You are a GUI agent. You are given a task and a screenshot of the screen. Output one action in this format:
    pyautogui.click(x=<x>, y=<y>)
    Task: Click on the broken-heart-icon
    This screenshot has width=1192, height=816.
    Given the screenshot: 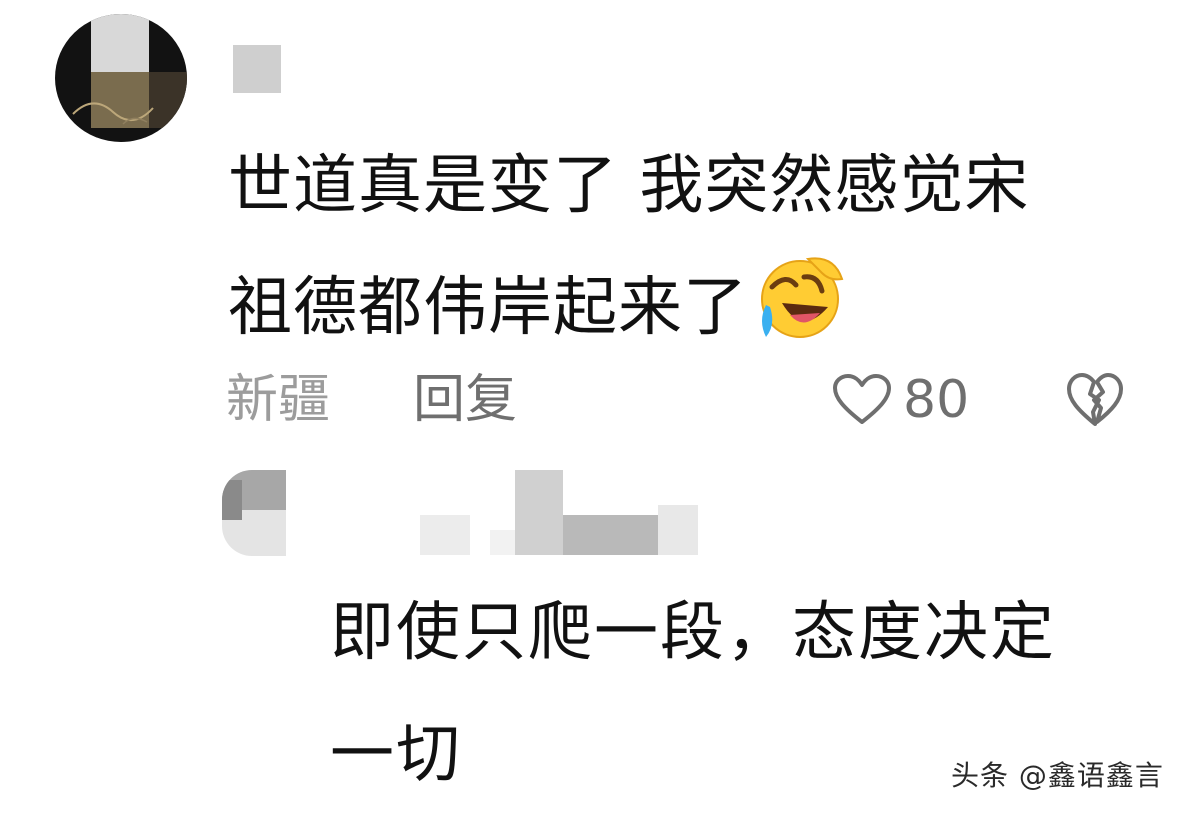 What is the action you would take?
    pyautogui.click(x=1095, y=400)
    